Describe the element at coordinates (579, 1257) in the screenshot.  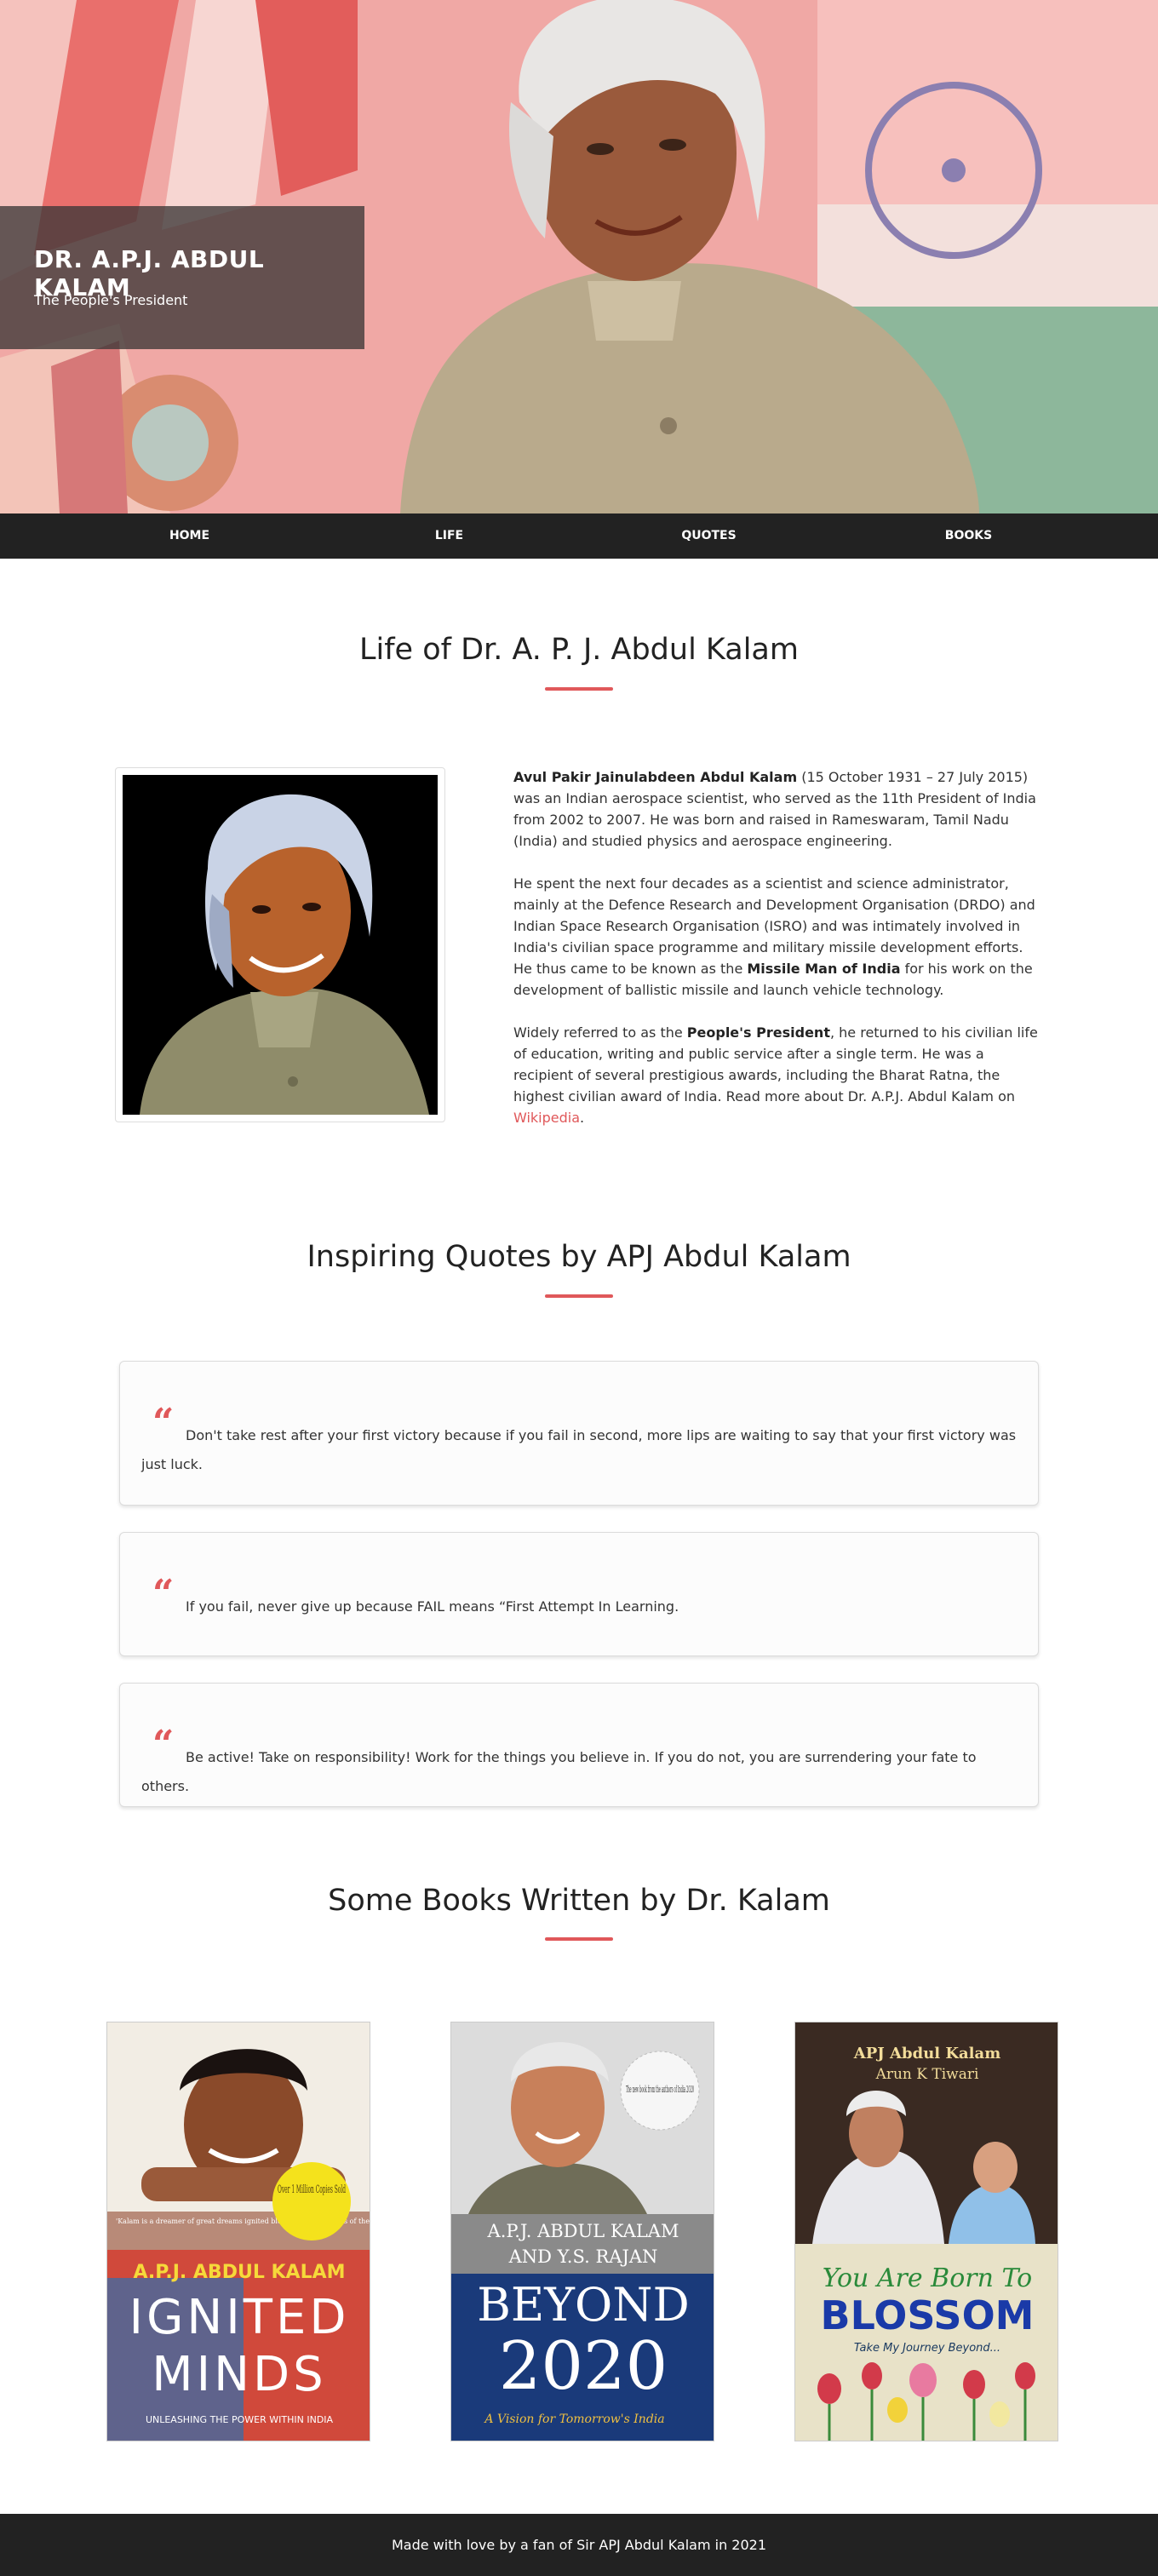
I see `quotes-heading: Inspiring Quotes by APJ Abdul Kalam` at that location.